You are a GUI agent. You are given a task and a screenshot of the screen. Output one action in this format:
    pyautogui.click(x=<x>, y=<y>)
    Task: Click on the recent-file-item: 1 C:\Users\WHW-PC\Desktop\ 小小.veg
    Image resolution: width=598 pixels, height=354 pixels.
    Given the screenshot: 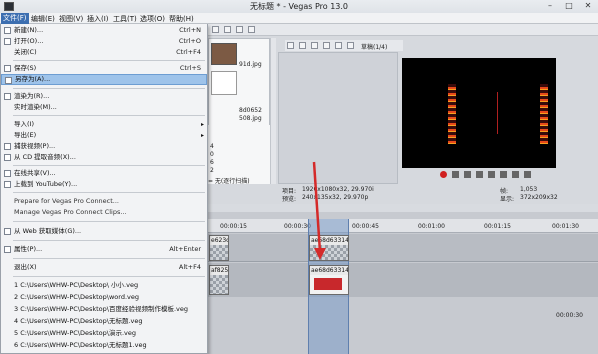 What is the action you would take?
    pyautogui.click(x=104, y=285)
    